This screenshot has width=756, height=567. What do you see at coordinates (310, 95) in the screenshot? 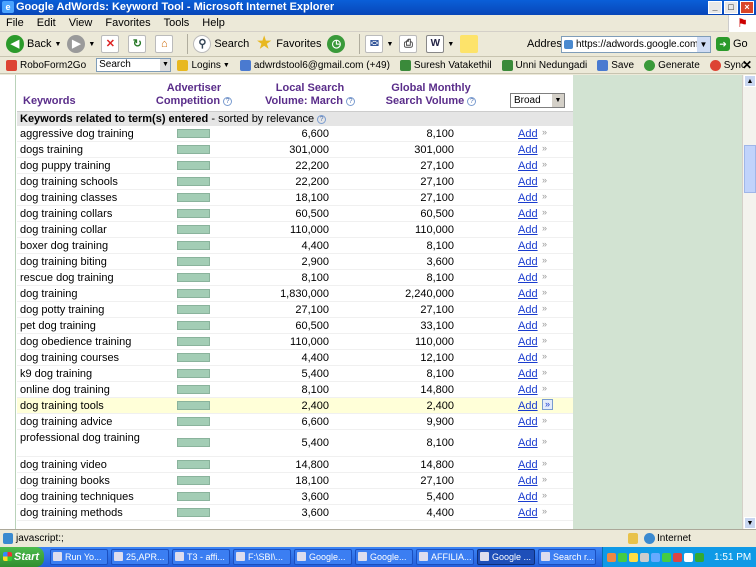
I see `header-local-volume: Local Search Volume: March ?` at bounding box center [310, 95].